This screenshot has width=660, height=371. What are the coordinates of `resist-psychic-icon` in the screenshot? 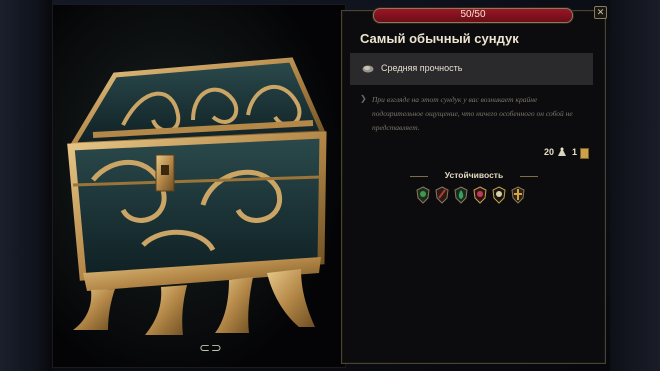 It's located at (480, 195).